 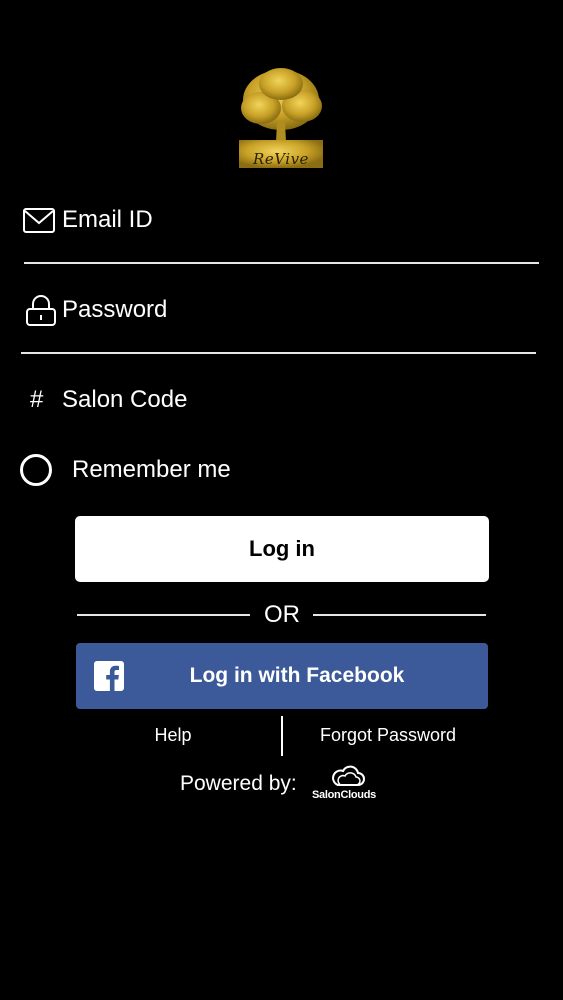 What do you see at coordinates (348, 775) in the screenshot?
I see `cloud-icon` at bounding box center [348, 775].